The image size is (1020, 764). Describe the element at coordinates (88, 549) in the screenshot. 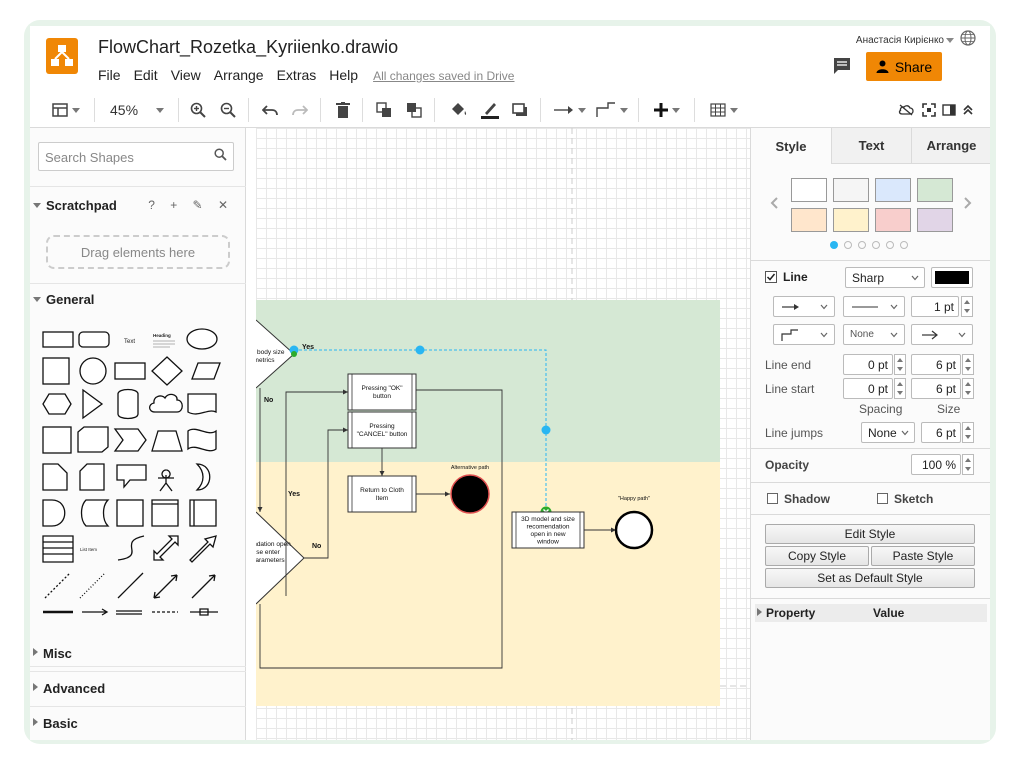

I see `shape-list-label: List Item` at that location.